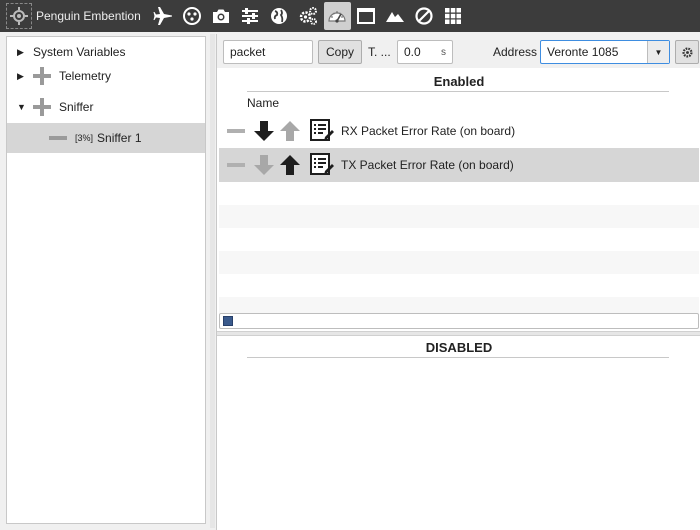  What do you see at coordinates (192, 16) in the screenshot?
I see `joystick-icon` at bounding box center [192, 16].